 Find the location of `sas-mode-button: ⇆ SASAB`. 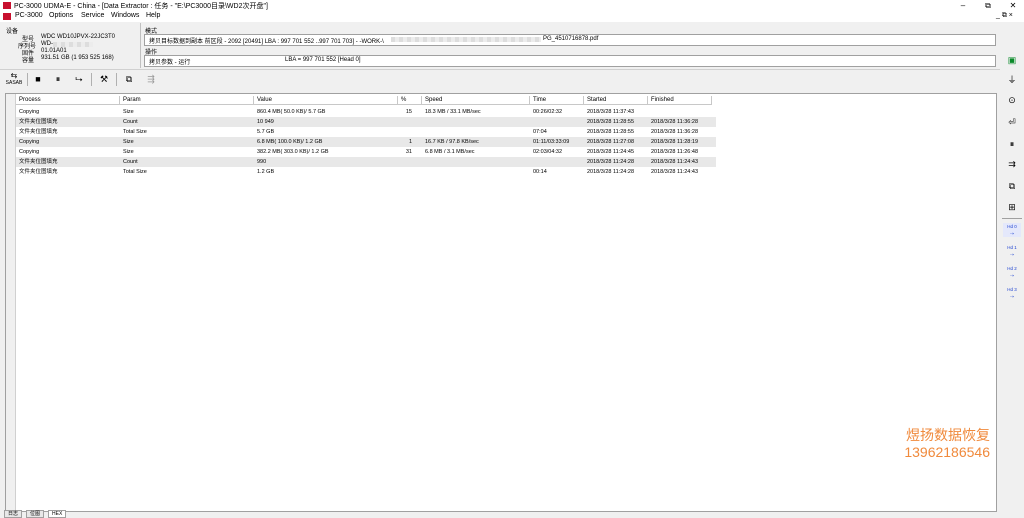

sas-mode-button: ⇆ SASAB is located at coordinates (14, 79).